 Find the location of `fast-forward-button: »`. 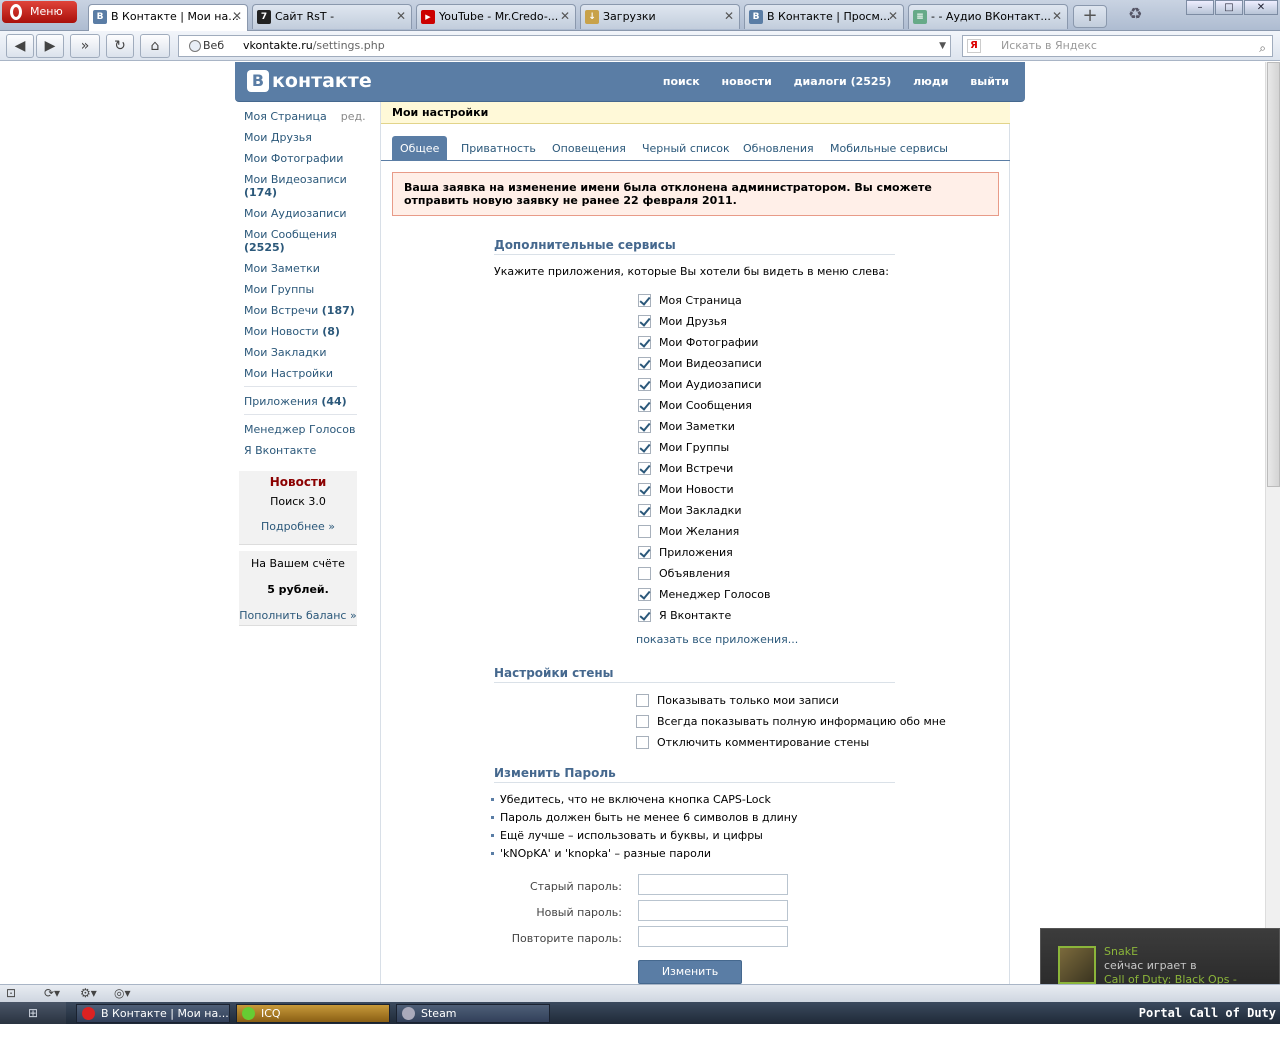

fast-forward-button: » is located at coordinates (85, 46).